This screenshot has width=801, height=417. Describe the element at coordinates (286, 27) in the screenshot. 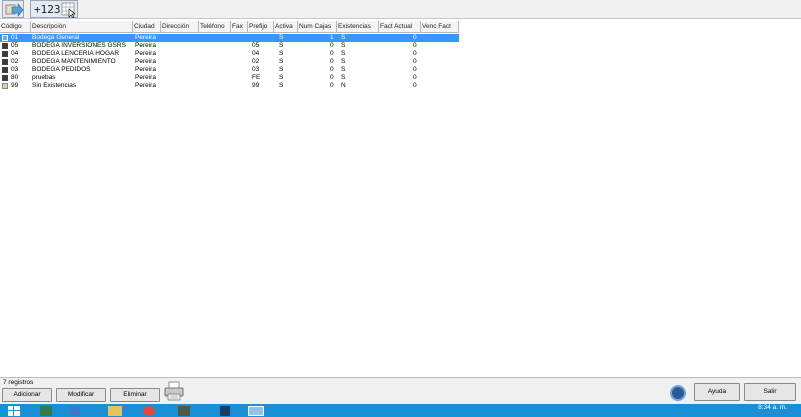

I see `col-header-active: Activa` at that location.